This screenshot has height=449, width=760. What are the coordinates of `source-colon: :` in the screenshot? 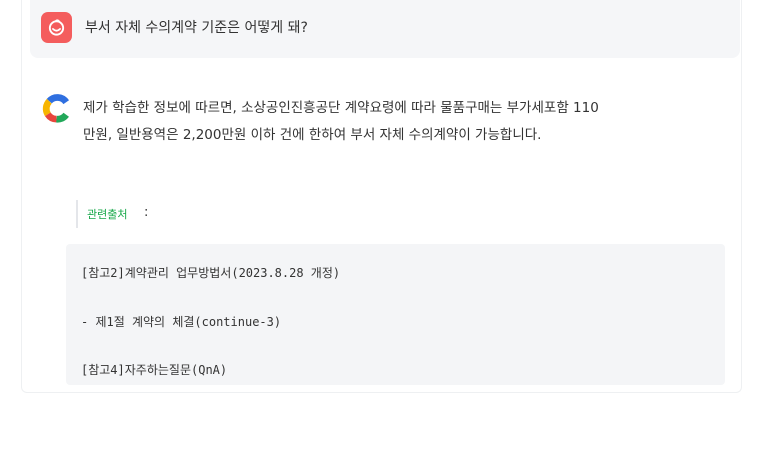 It's located at (146, 212).